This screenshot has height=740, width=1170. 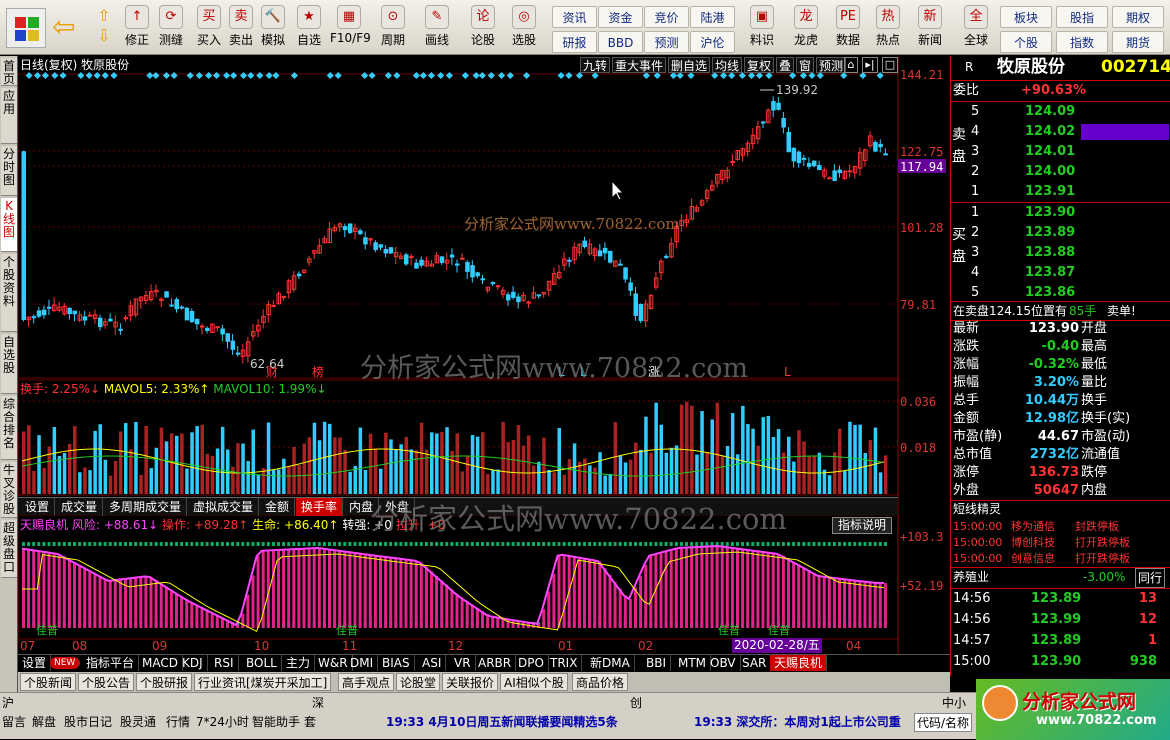 What do you see at coordinates (193, 663) in the screenshot?
I see `indicator-tab-4: KDJ` at bounding box center [193, 663].